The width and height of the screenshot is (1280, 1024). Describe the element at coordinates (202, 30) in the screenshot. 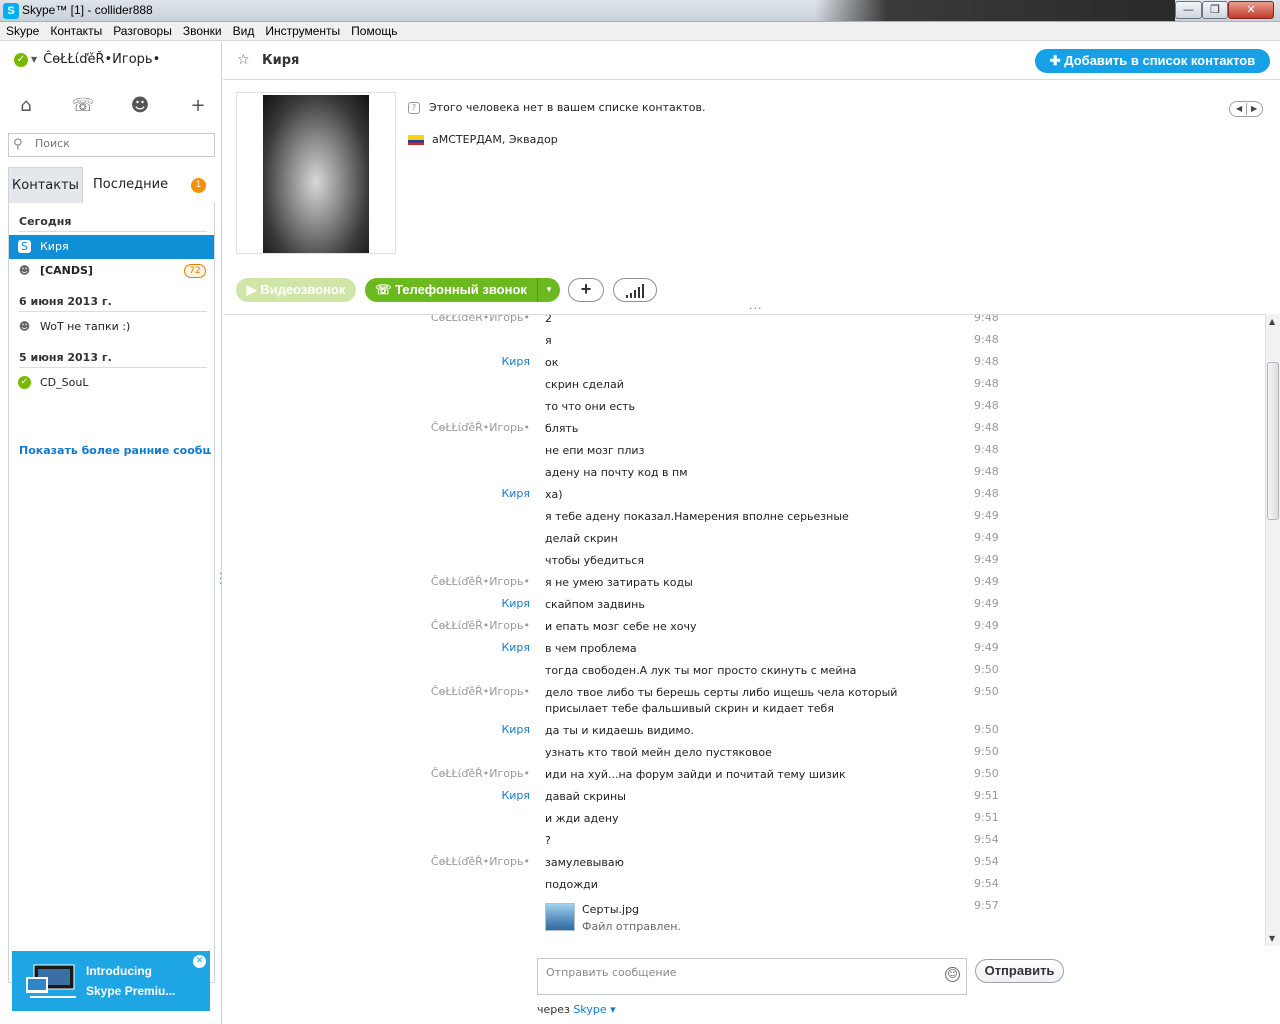

I see `menu-calls: Звонки` at that location.